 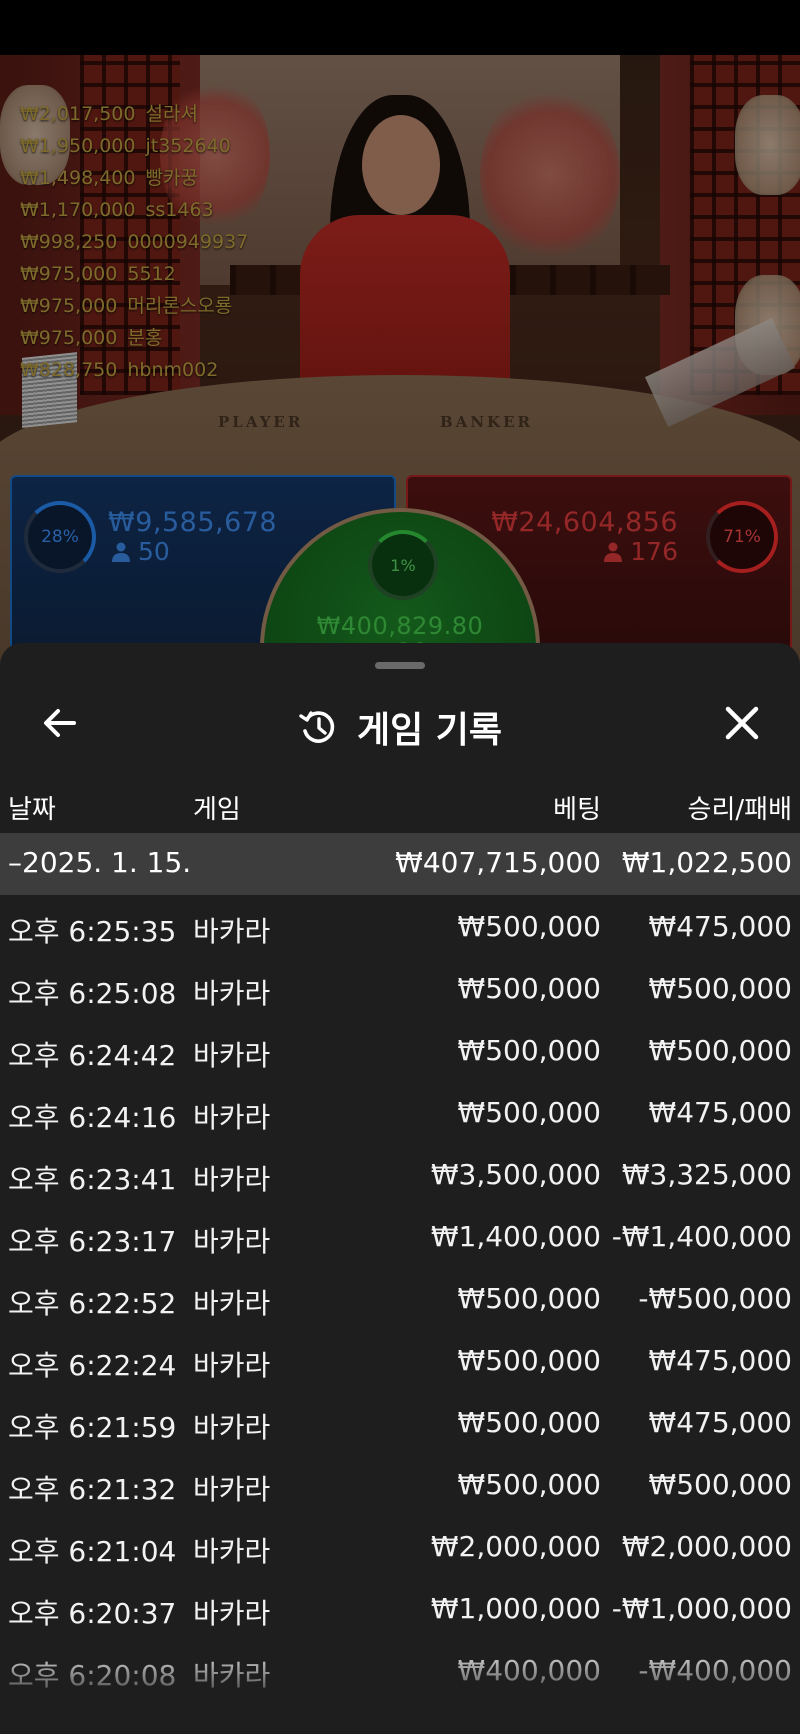 I want to click on date-group-row: –2025. 1. 15. ₩407,715,000 ₩1,022,500, so click(x=400, y=864).